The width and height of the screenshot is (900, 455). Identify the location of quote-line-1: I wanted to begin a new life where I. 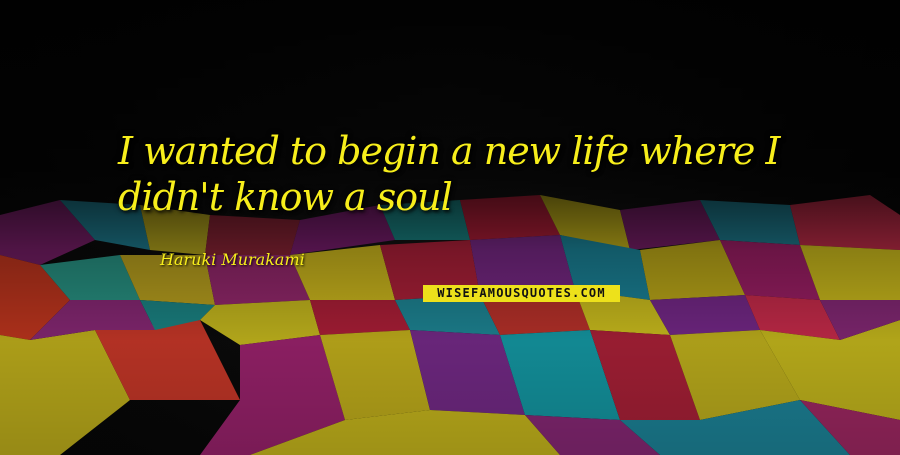
(449, 151).